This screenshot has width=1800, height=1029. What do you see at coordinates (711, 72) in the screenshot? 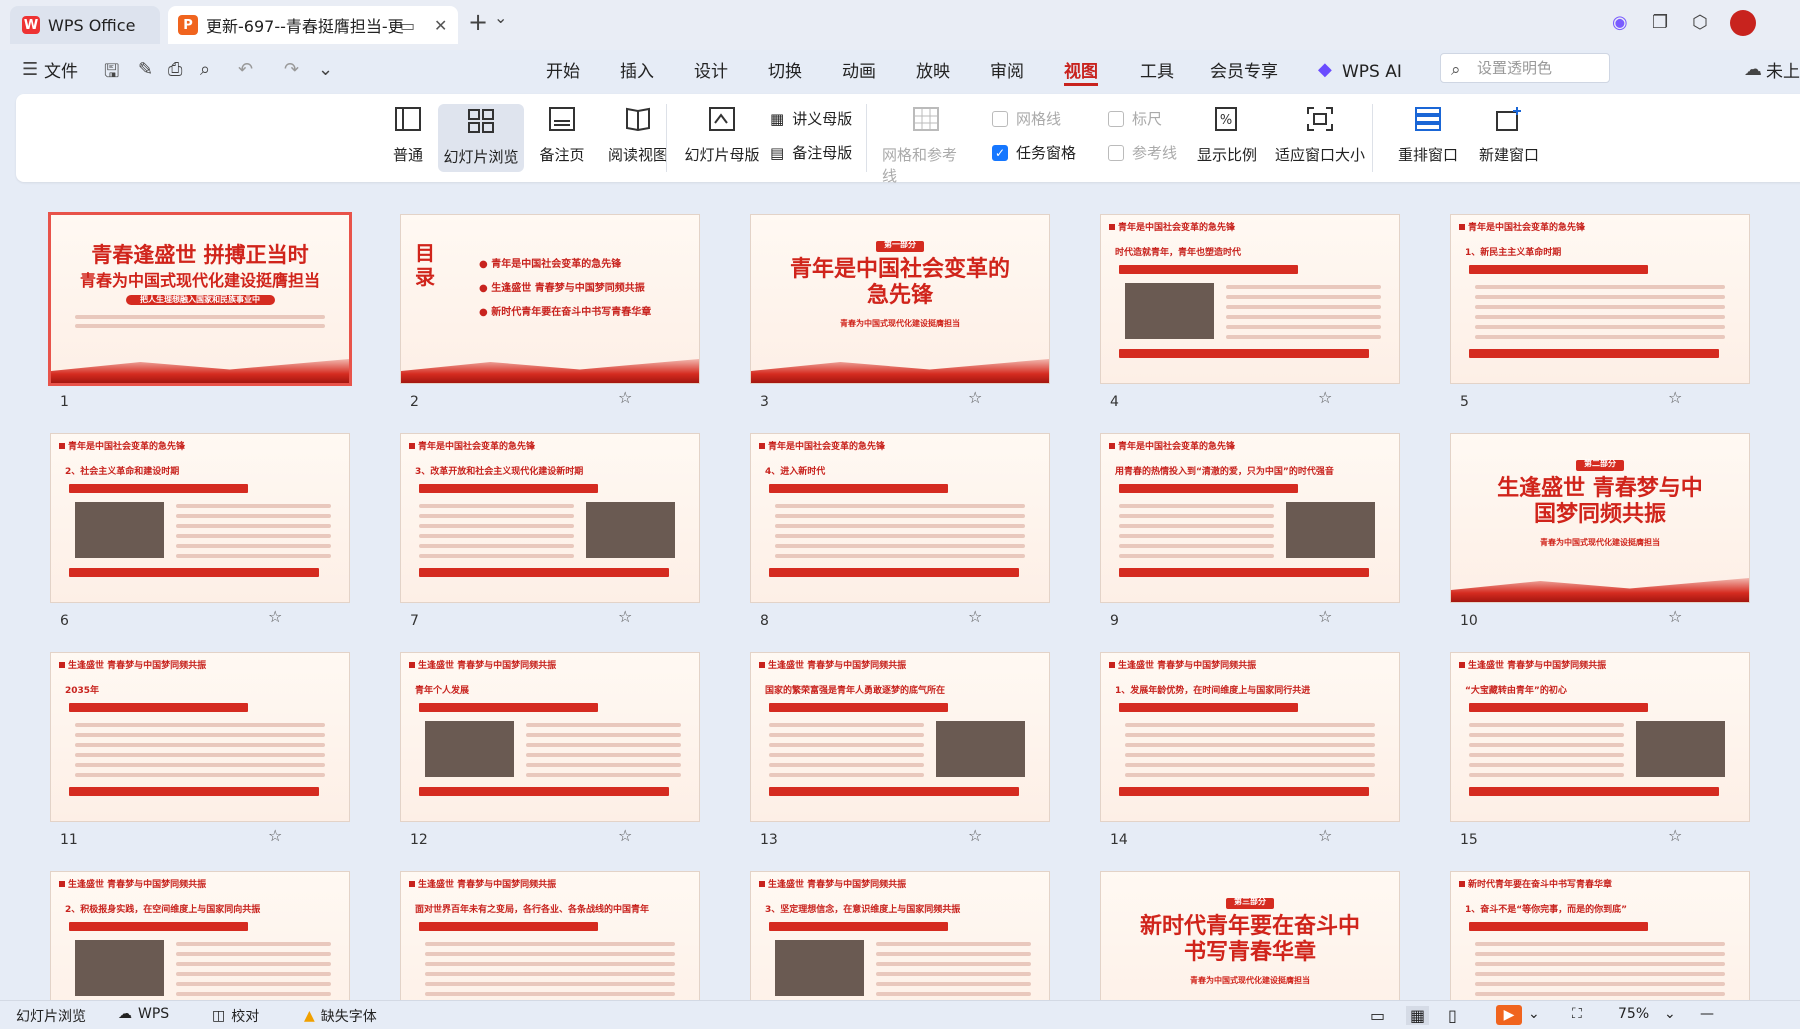
I see `menu-design: 设计` at bounding box center [711, 72].